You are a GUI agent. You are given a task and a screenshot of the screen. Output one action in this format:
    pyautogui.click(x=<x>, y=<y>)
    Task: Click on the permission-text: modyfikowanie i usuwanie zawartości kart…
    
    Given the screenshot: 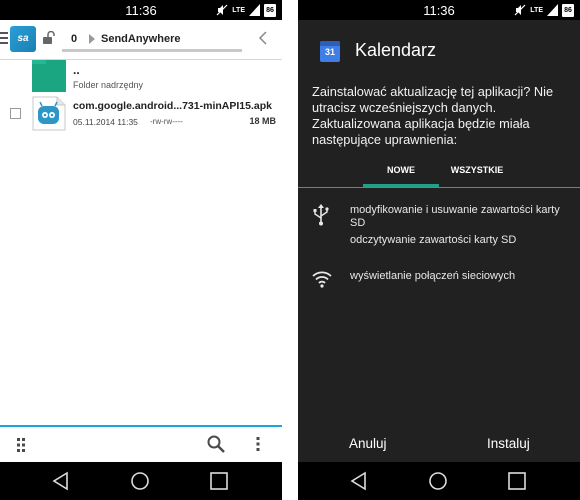 What is the action you would take?
    pyautogui.click(x=462, y=227)
    